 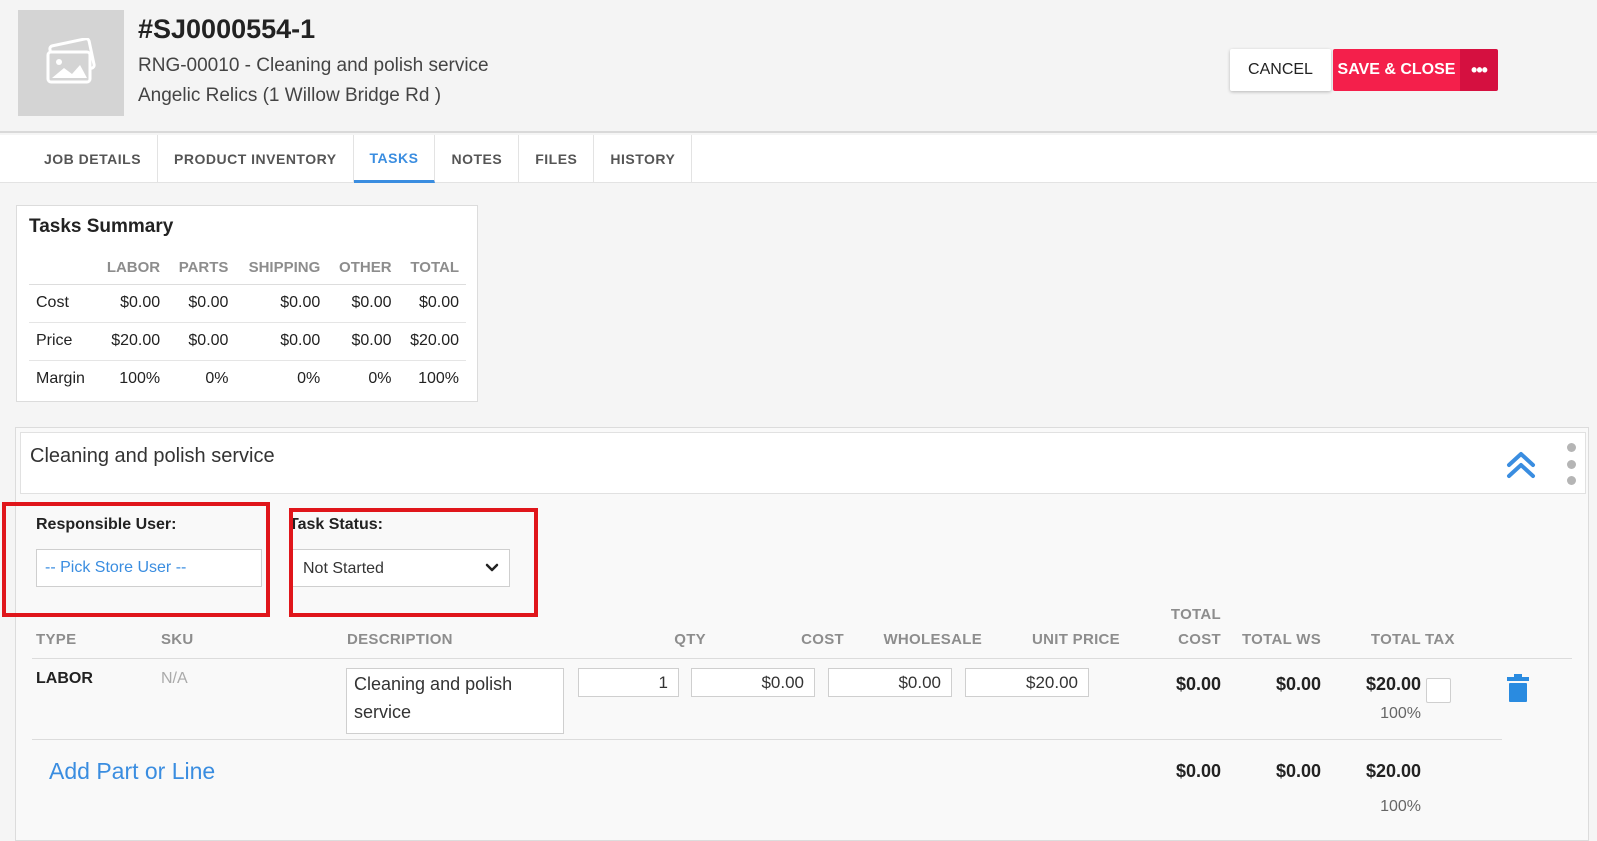 I want to click on job-image-placeholder, so click(x=71, y=63).